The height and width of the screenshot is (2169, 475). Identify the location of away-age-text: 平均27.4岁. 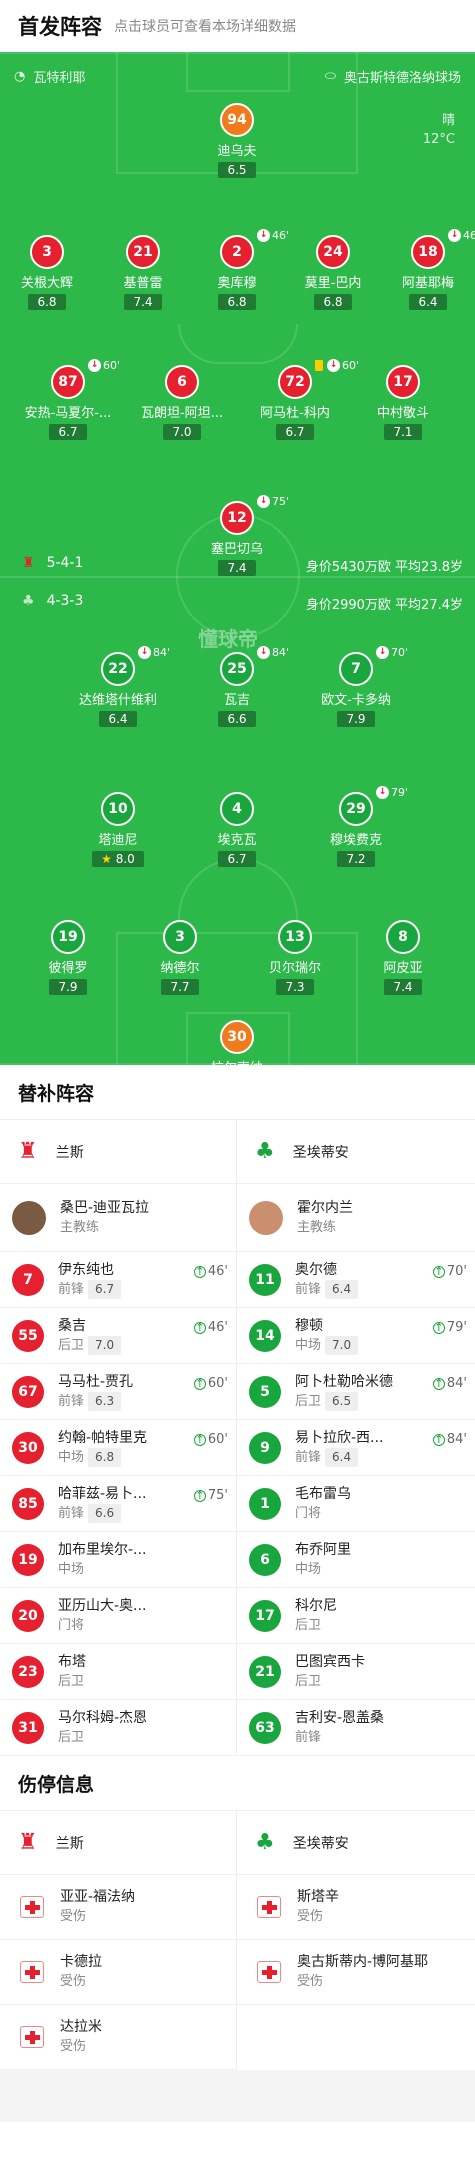
(429, 605).